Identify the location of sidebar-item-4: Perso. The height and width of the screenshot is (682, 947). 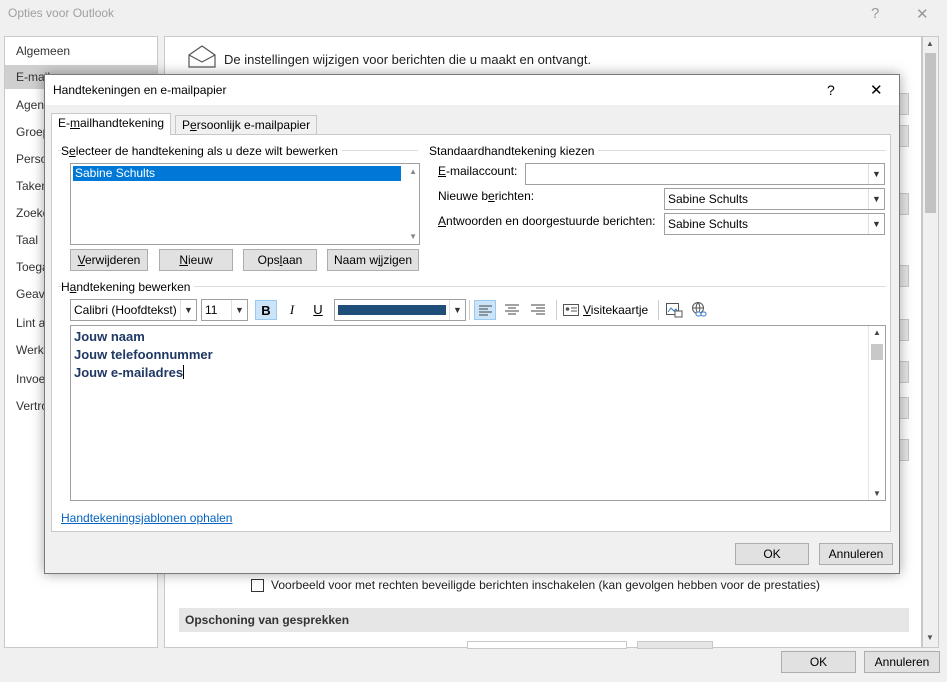
(31, 159).